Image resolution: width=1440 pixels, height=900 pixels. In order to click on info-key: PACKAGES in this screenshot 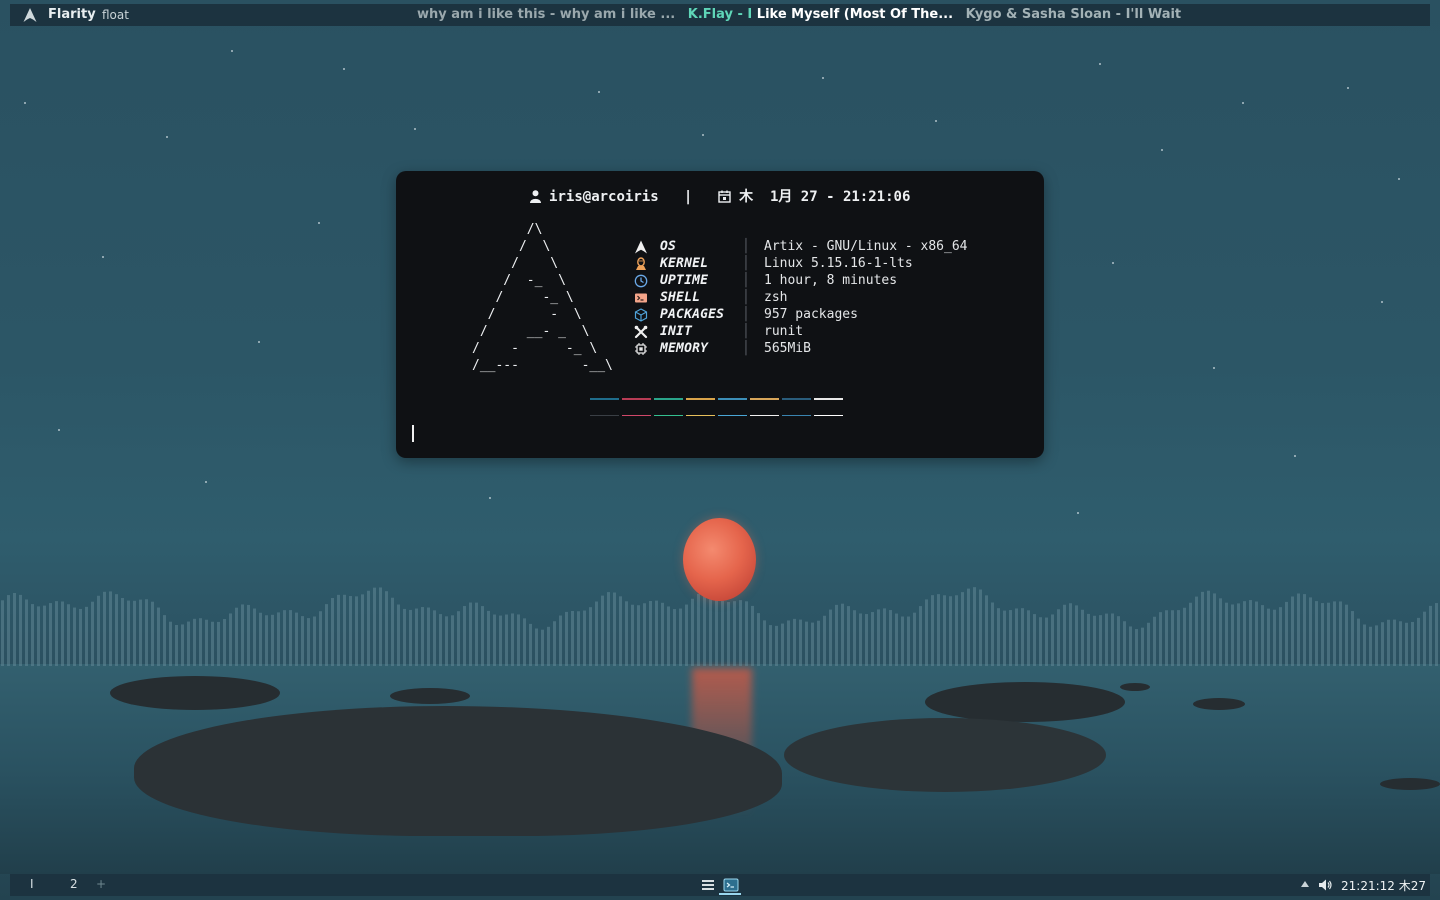, I will do `click(692, 314)`.